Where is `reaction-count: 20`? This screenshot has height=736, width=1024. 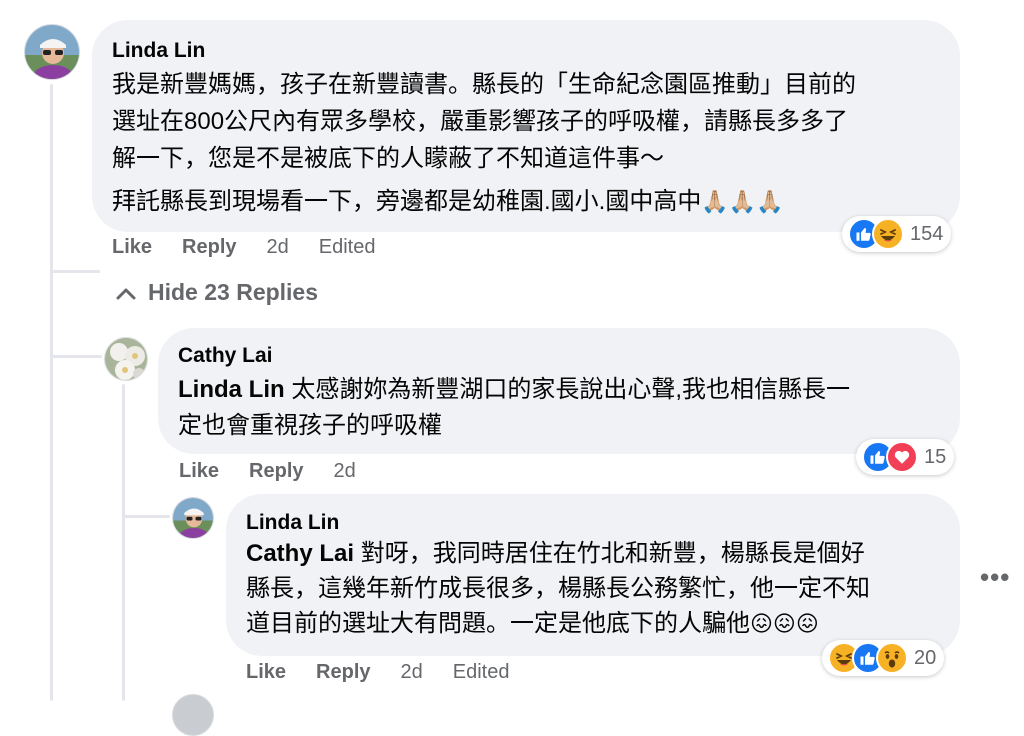
reaction-count: 20 is located at coordinates (925, 657).